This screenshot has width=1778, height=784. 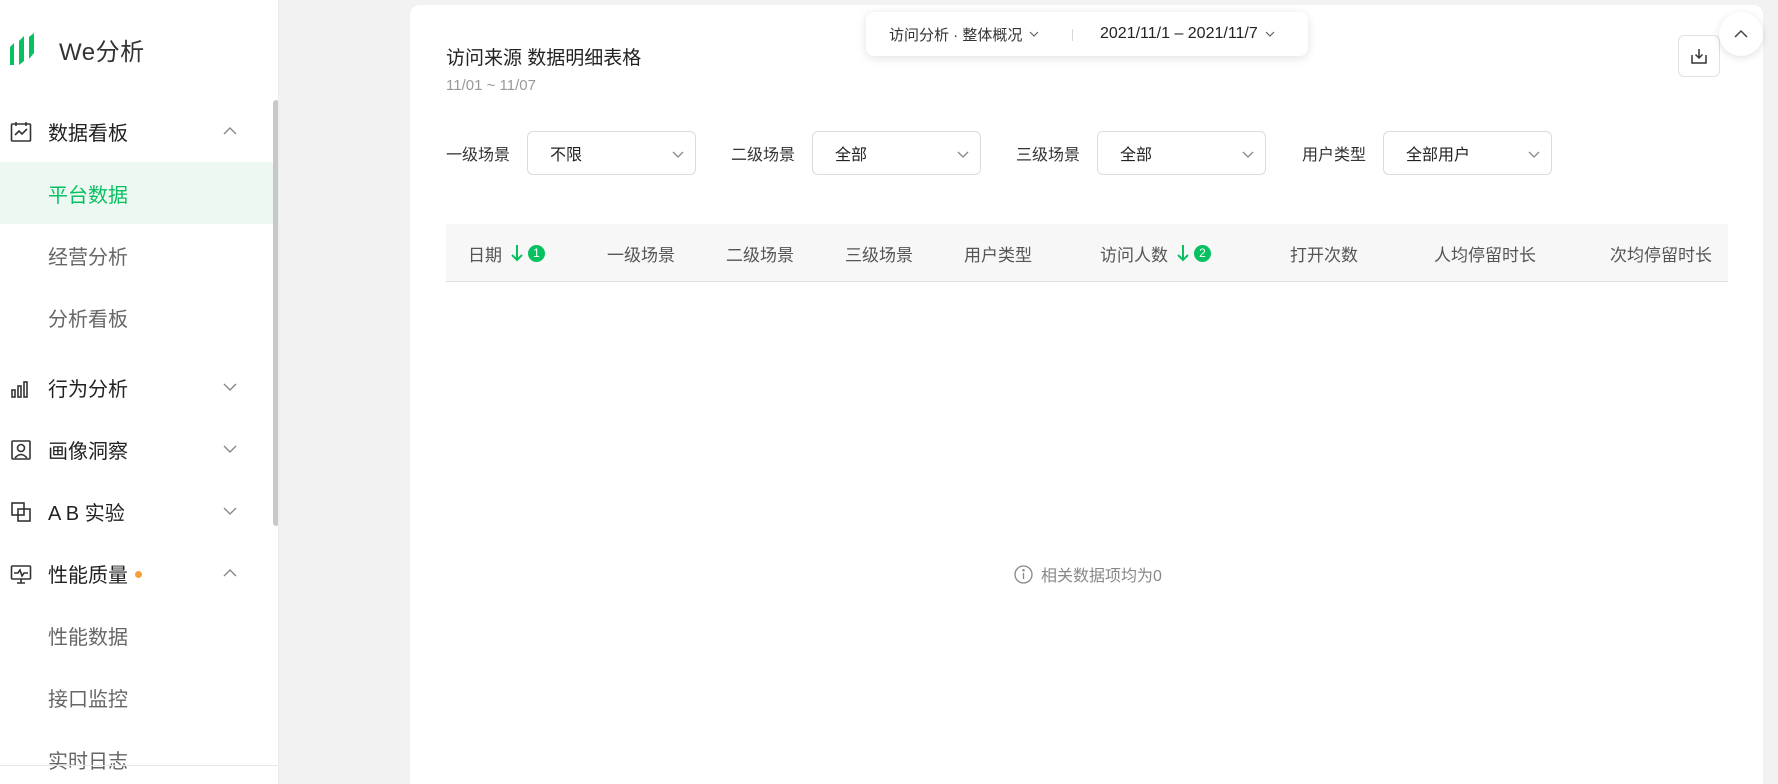 I want to click on portrait-icon, so click(x=21, y=450).